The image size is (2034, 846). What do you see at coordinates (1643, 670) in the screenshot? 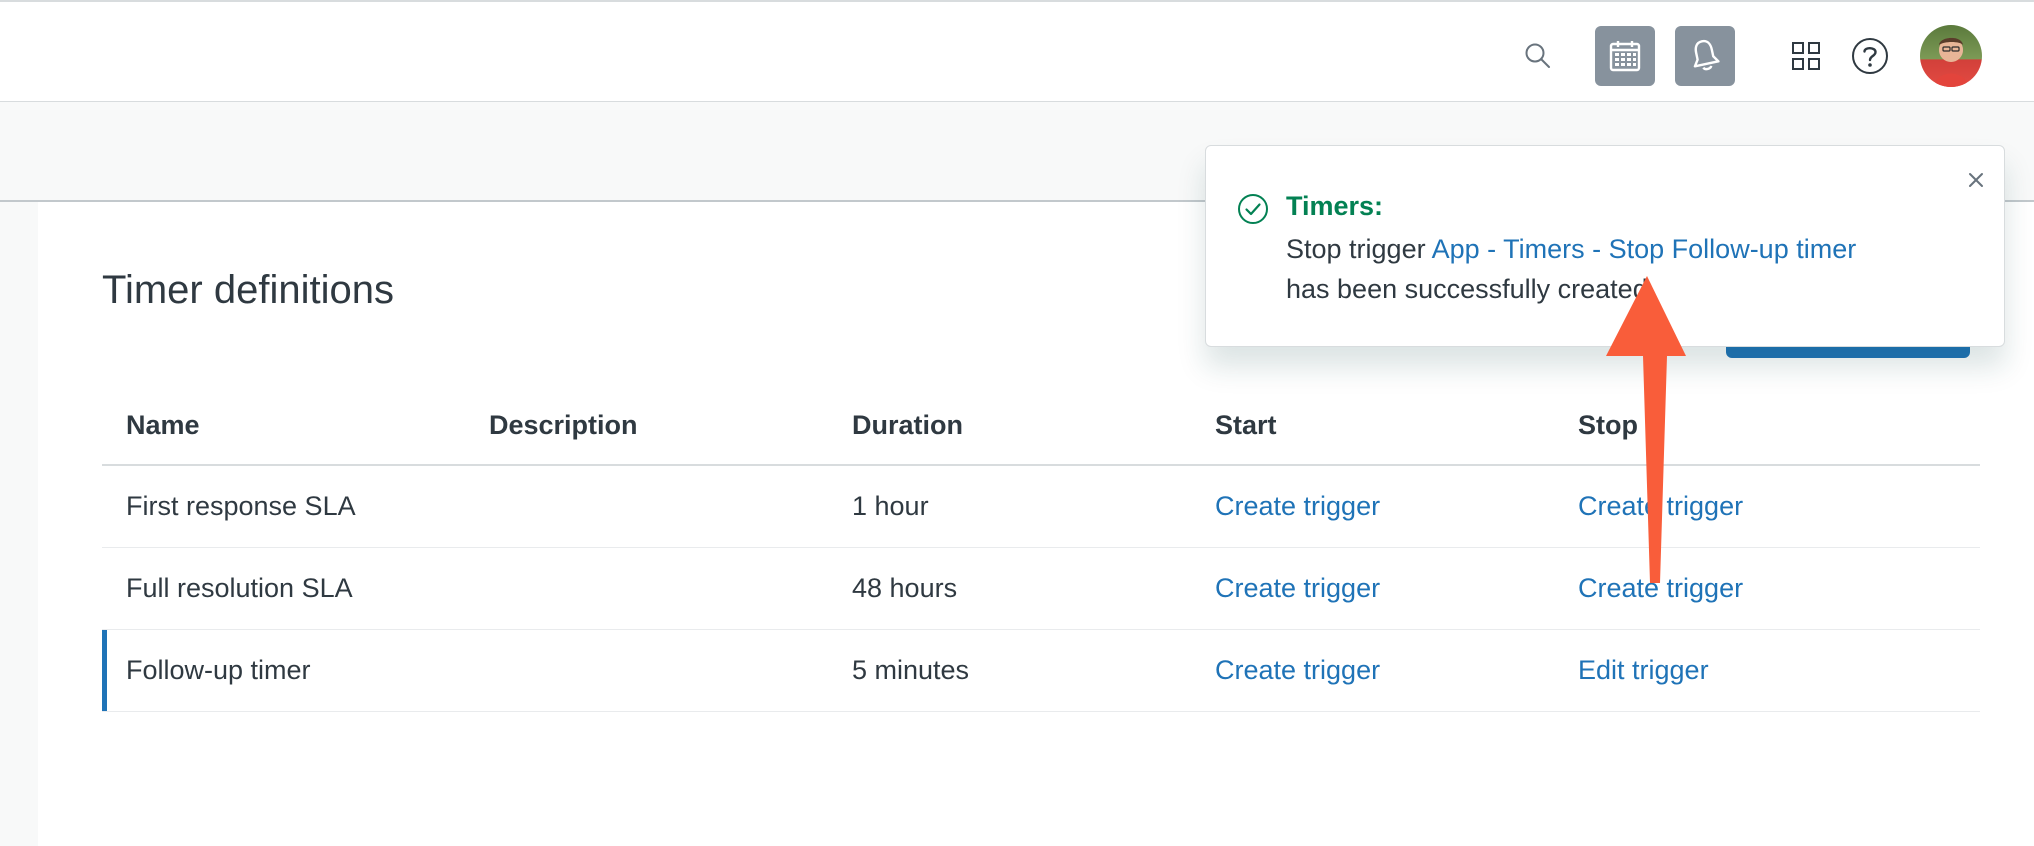
I see `edit-stop-trigger-link: Edit trigger` at bounding box center [1643, 670].